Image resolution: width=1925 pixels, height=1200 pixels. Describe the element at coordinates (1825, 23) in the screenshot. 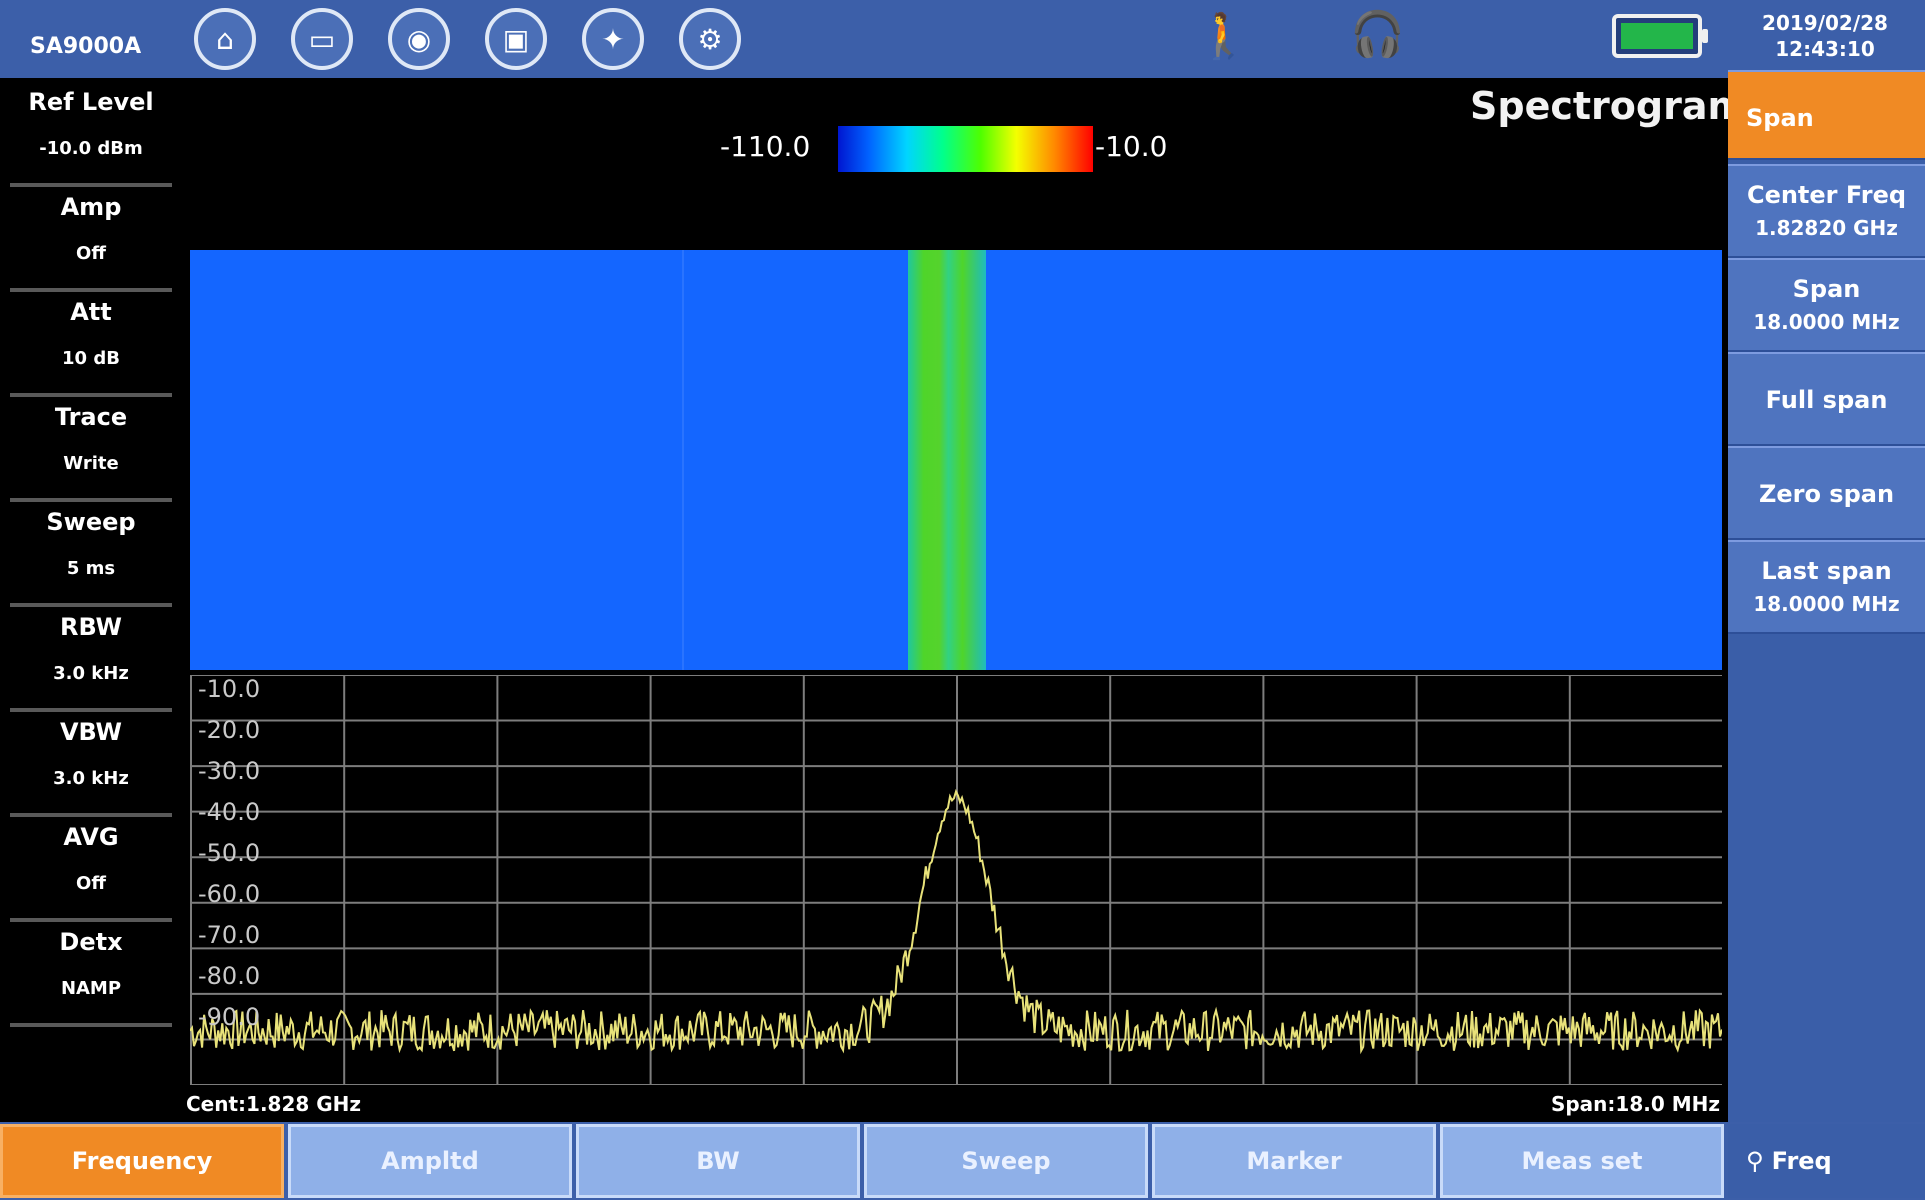

I see `date-label: 2019/02/28` at that location.